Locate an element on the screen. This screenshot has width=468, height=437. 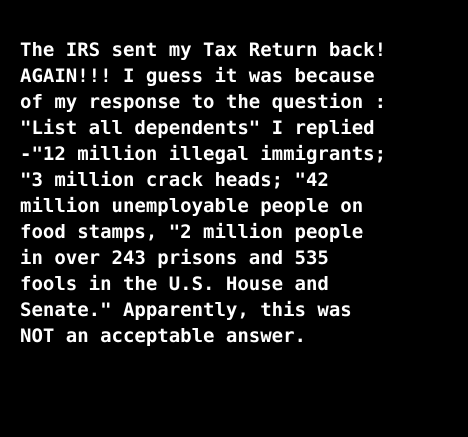
text-line: in over 243 prisons and 535 is located at coordinates (174, 258).